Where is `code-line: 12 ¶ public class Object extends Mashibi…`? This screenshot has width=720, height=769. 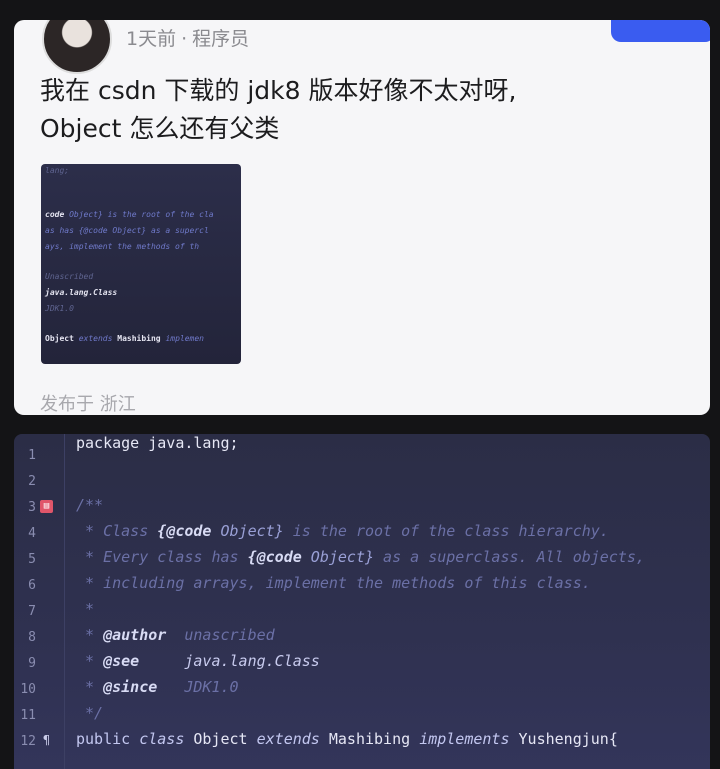 code-line: 12 ¶ public class Object extends Mashibi… is located at coordinates (362, 741).